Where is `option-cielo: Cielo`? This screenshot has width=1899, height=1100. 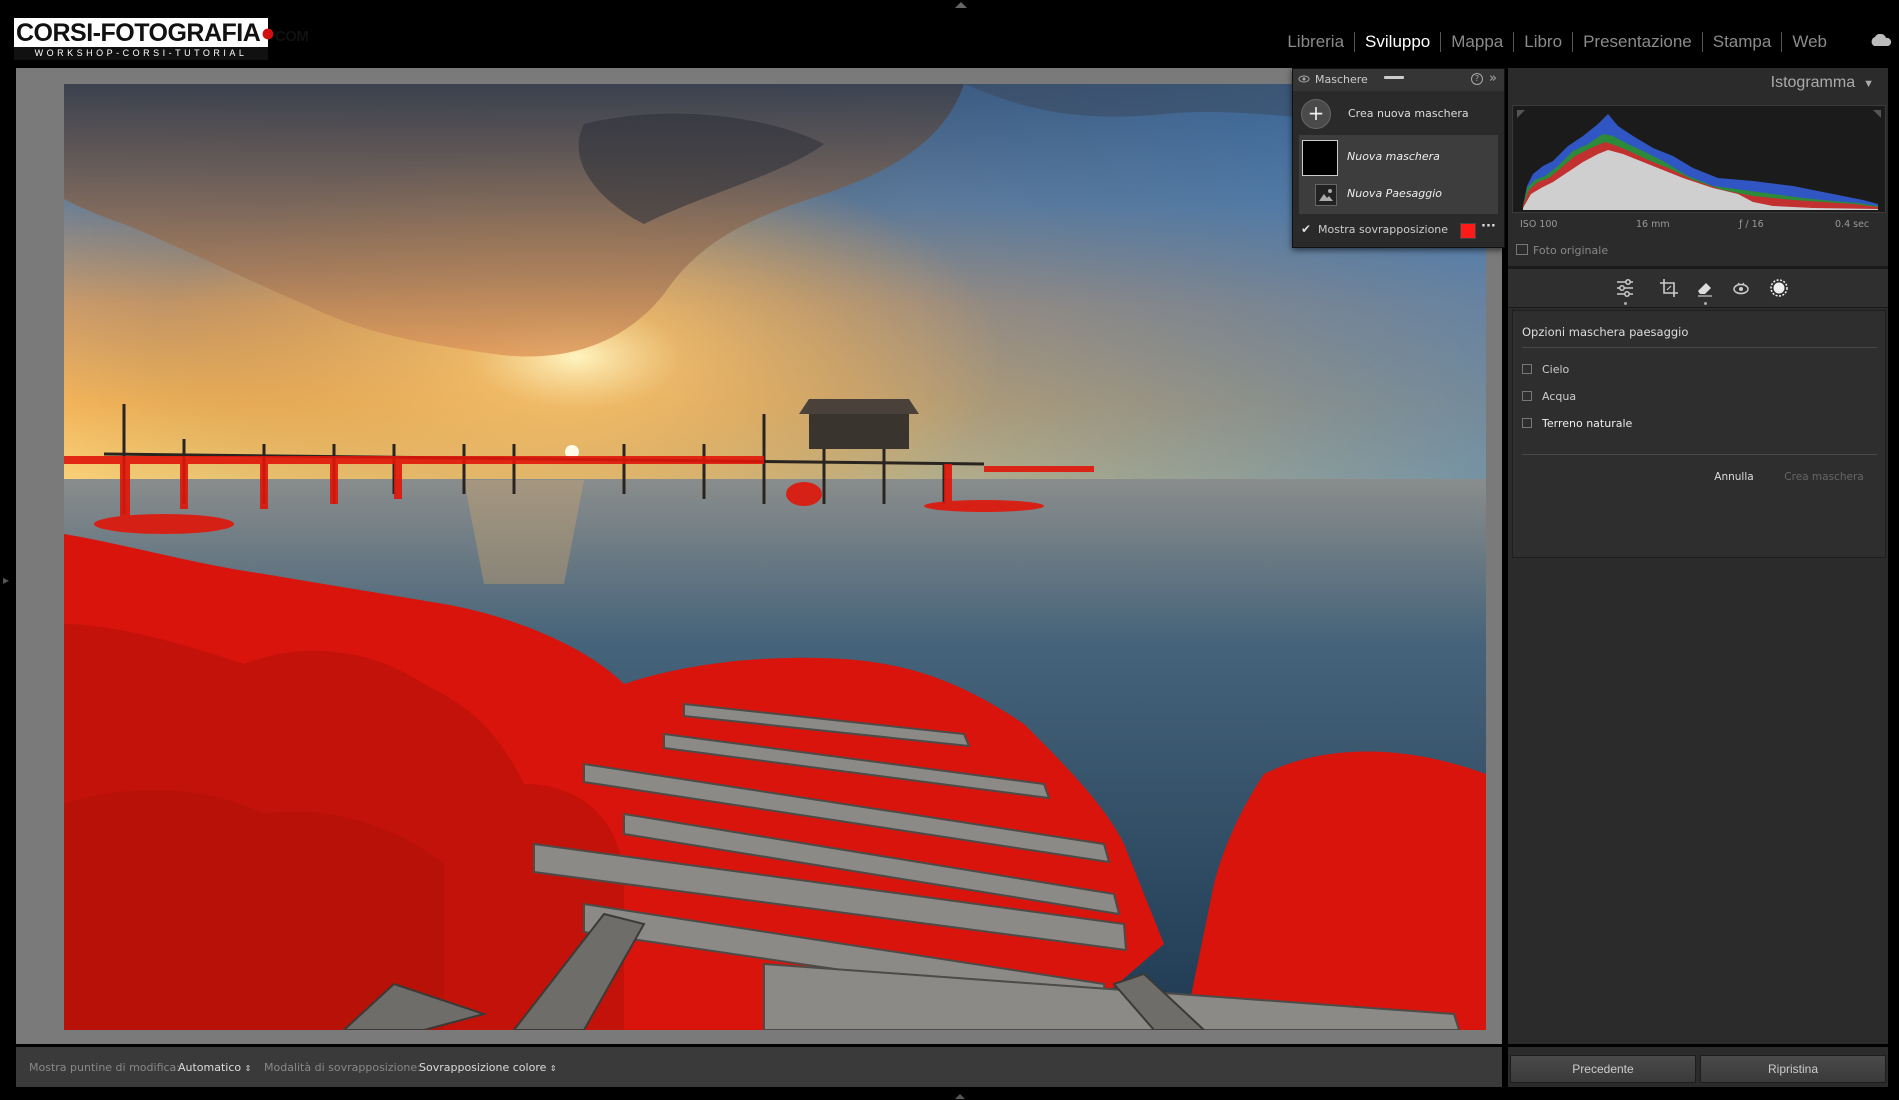 option-cielo: Cielo is located at coordinates (1545, 369).